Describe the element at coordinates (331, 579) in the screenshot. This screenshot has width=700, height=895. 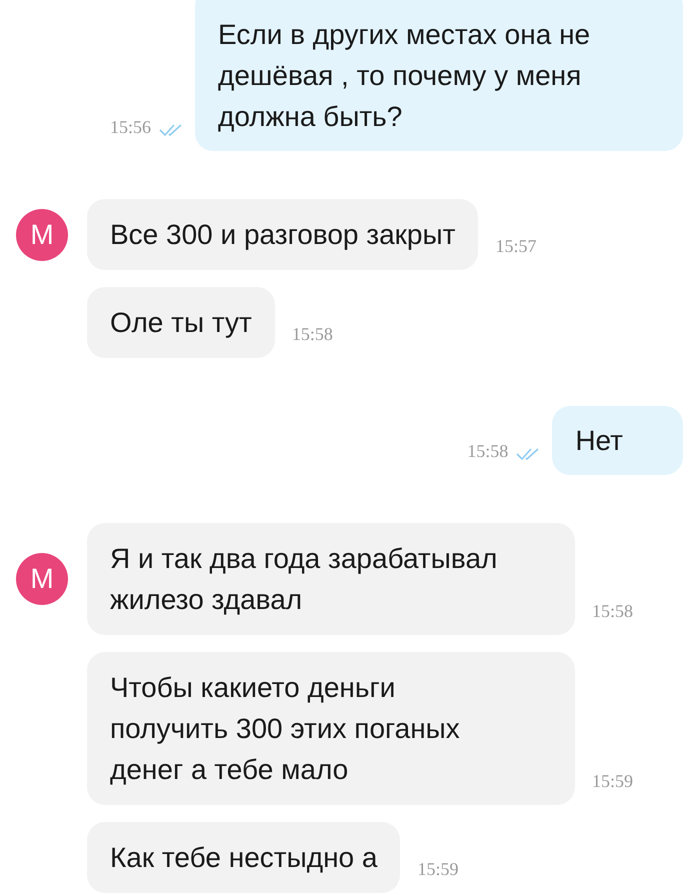
I see `message-bubble: Я и так два года зарабатывал жилезо здавал` at that location.